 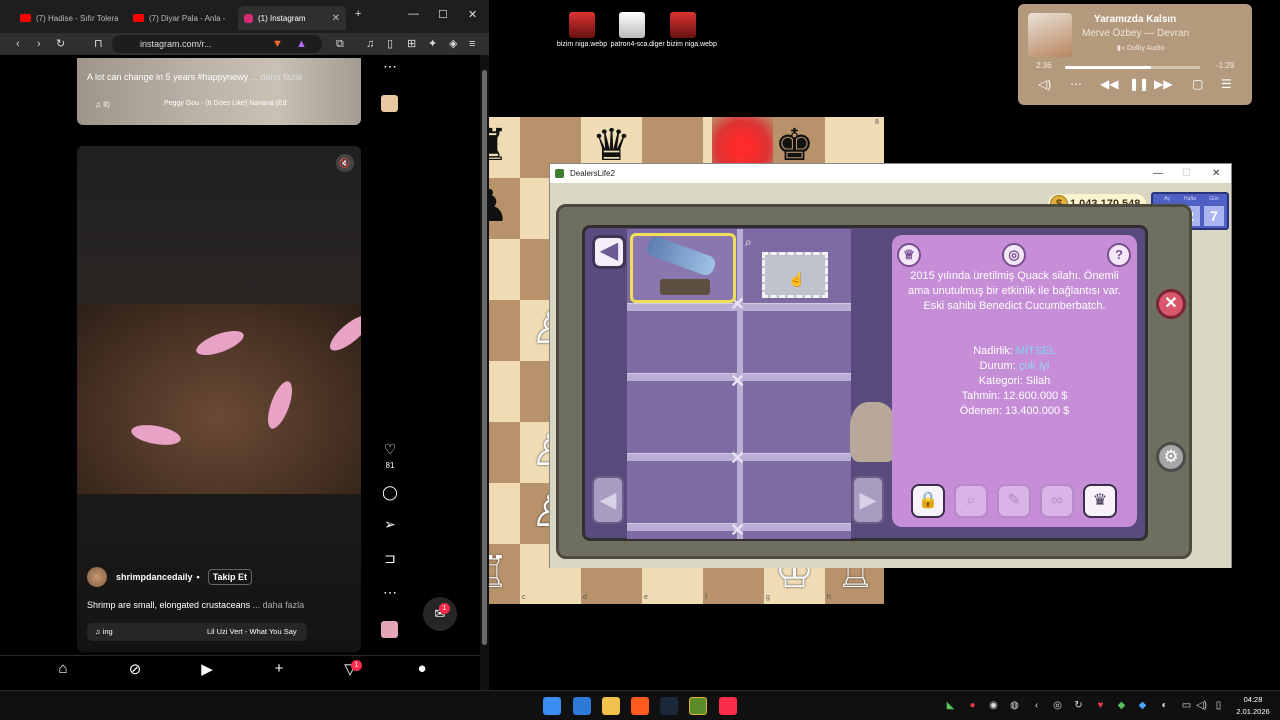 I want to click on dealers-life-icon, so click(x=698, y=706).